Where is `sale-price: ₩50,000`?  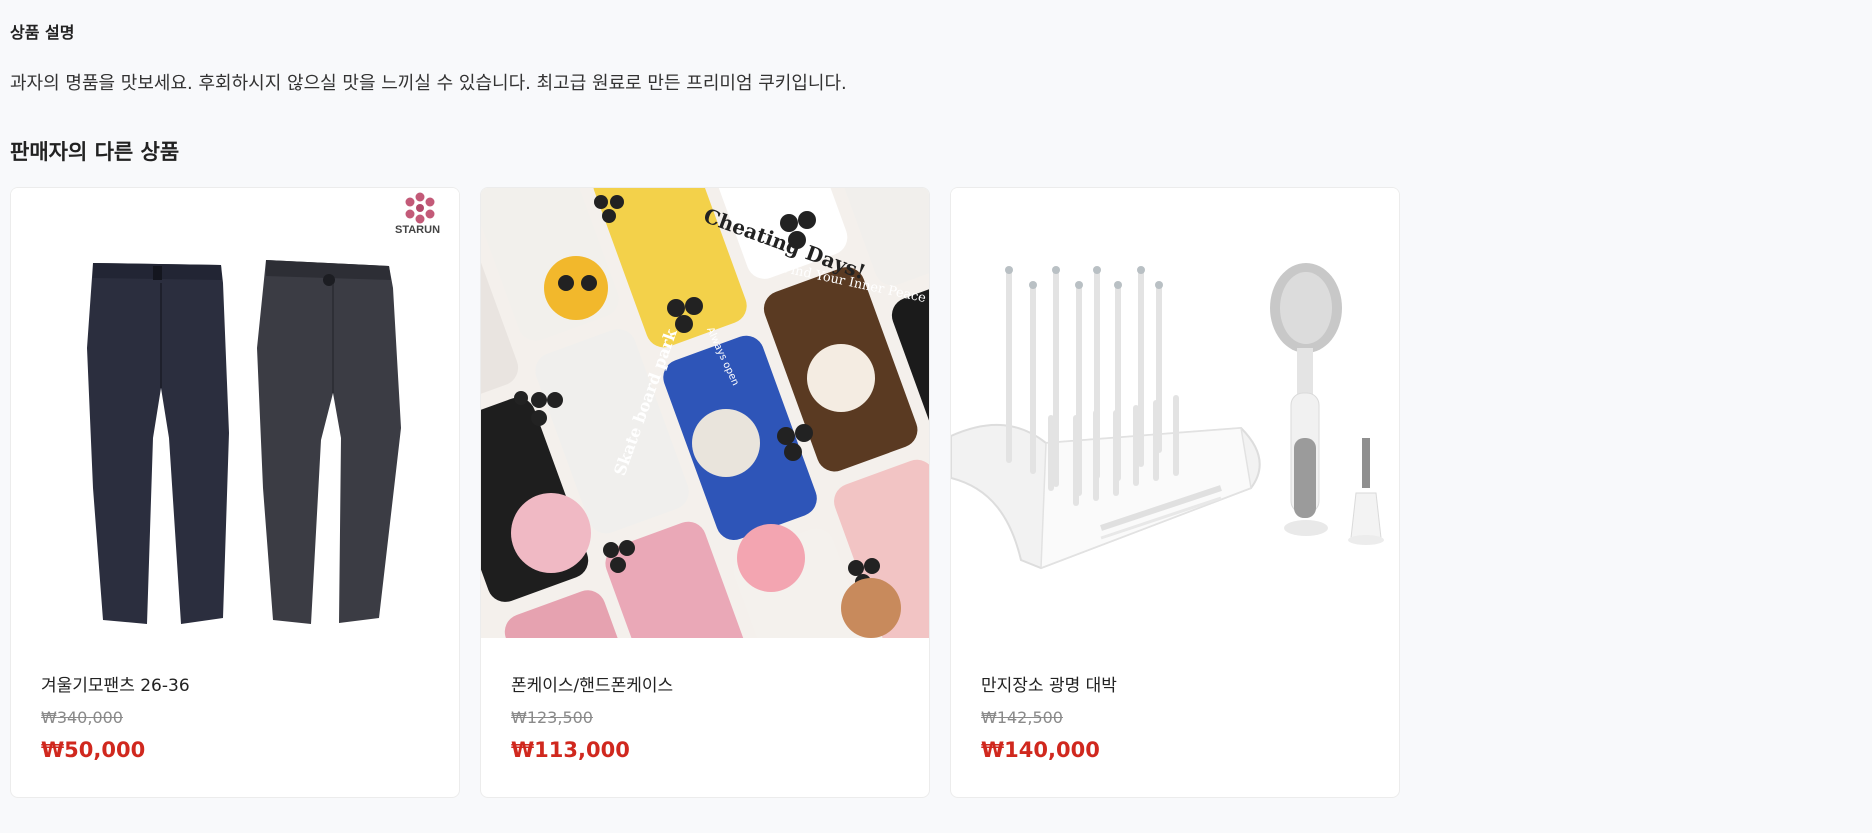
sale-price: ₩50,000 is located at coordinates (93, 750).